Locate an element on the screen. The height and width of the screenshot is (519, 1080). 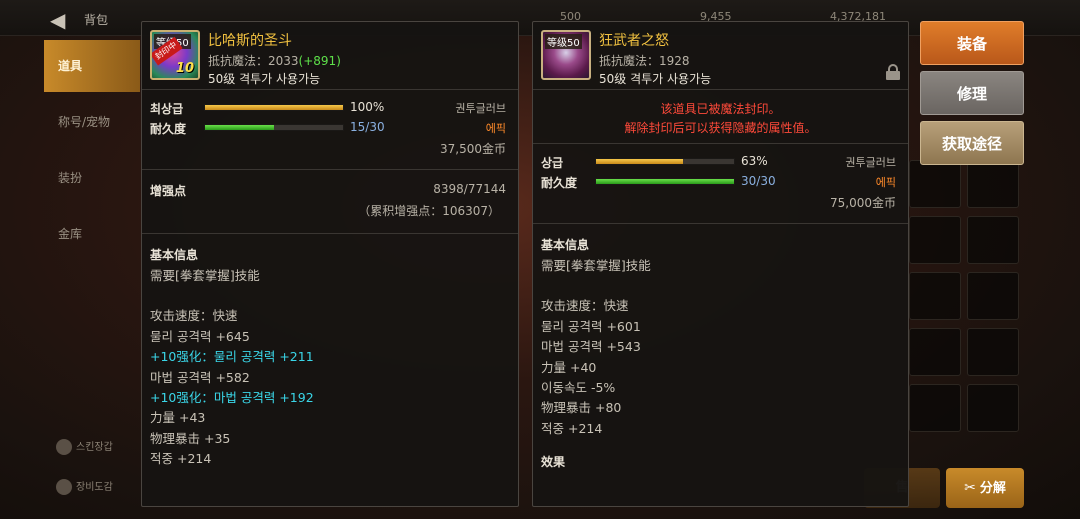
enhance-points: 增强点 8398/77144 （累积增强点：106307） is located at coordinates (330, 202).